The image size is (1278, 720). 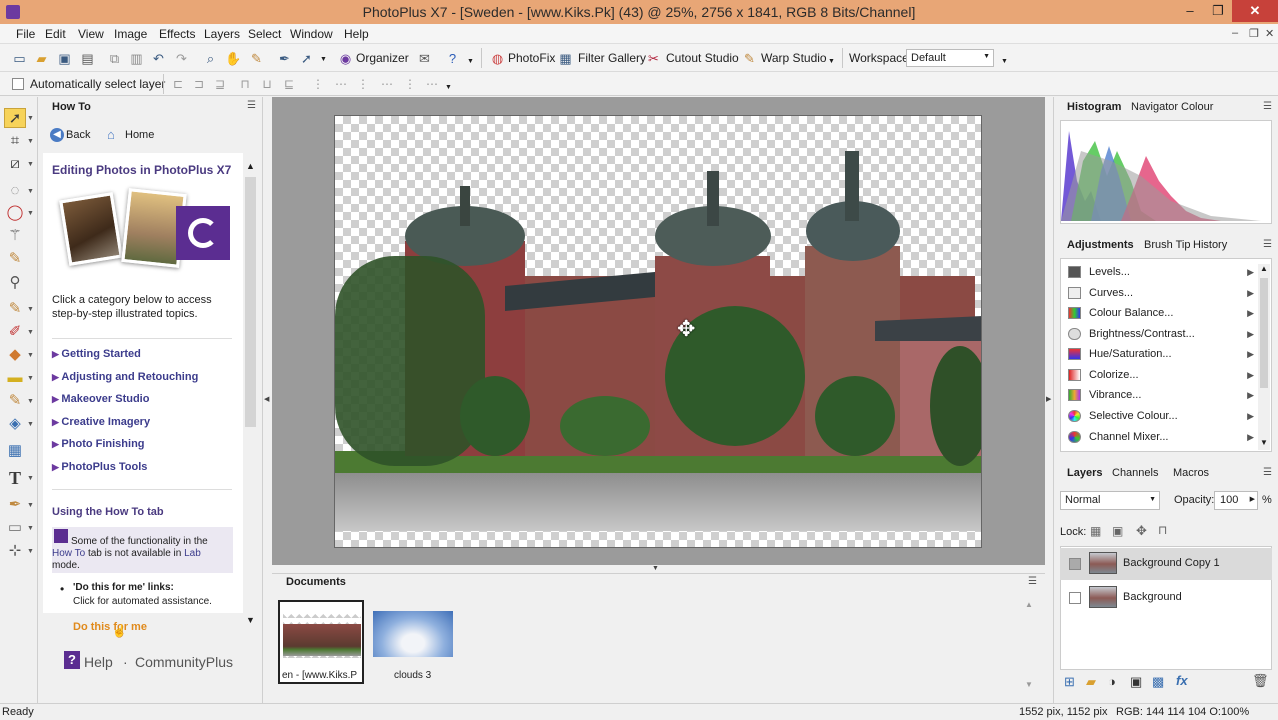 What do you see at coordinates (99, 467) in the screenshot?
I see `category-photoplus-tools: ▶ PhotoPlus Tools` at bounding box center [99, 467].